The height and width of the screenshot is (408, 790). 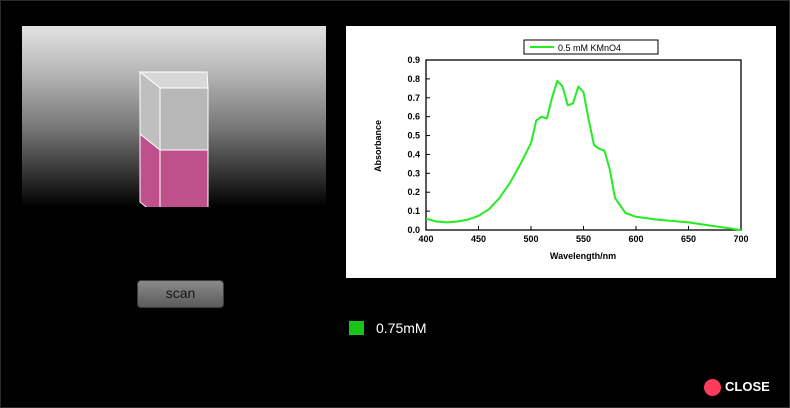 I want to click on y-tick-label: 0.2, so click(x=413, y=192).